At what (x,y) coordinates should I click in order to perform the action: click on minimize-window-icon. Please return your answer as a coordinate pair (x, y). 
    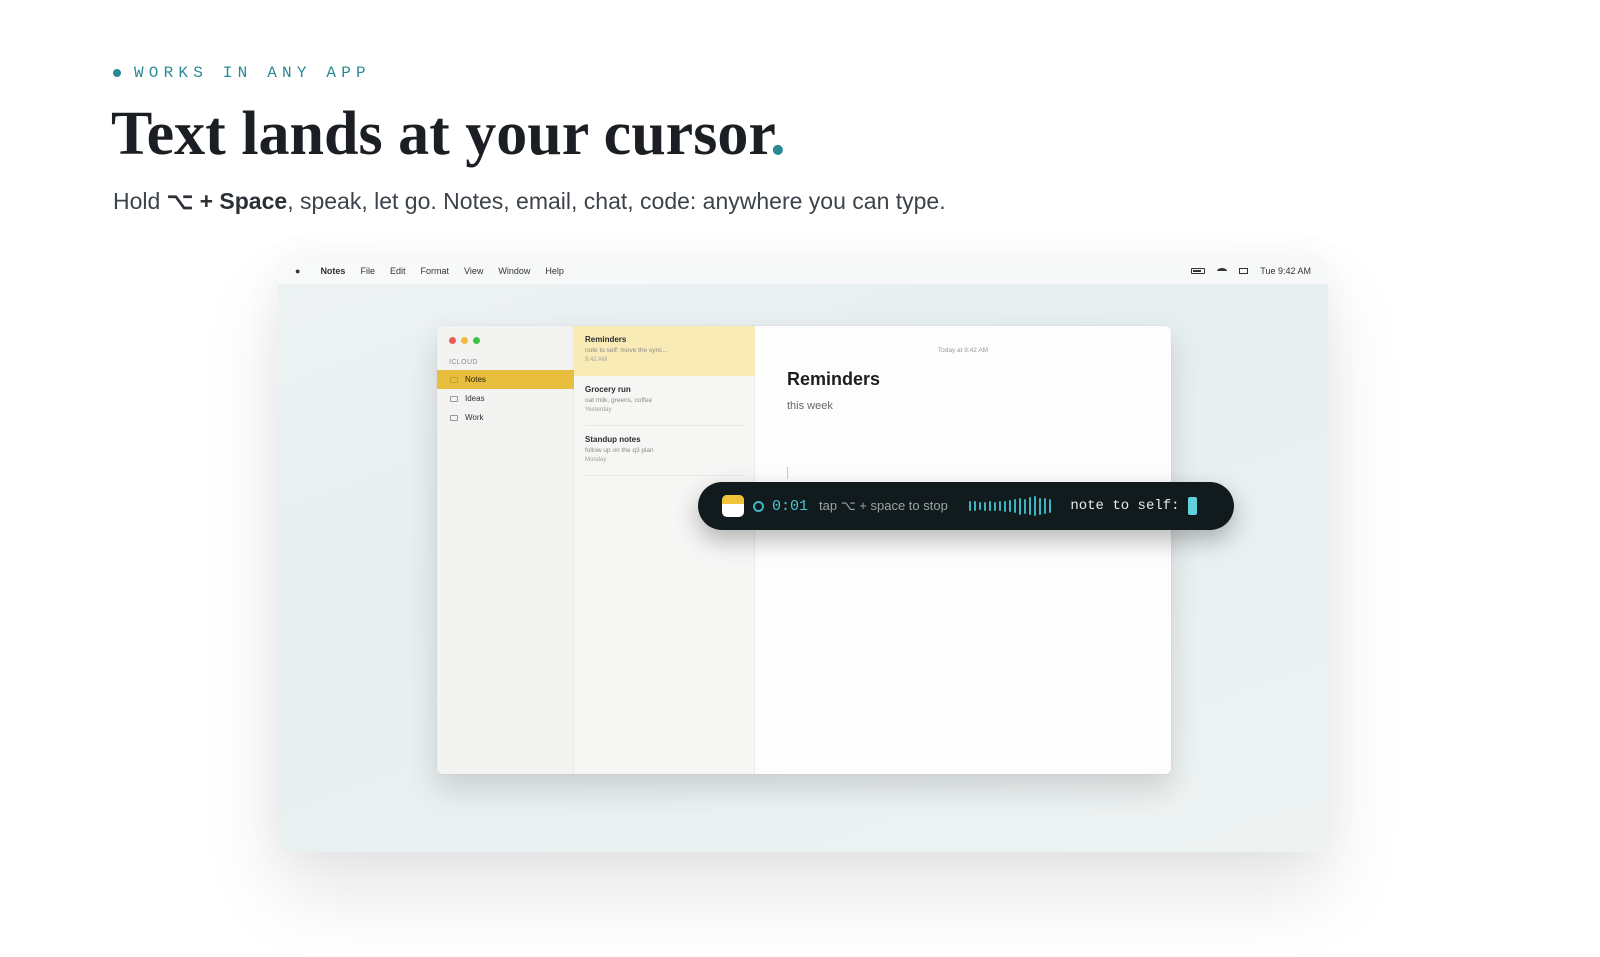
    Looking at the image, I should click on (464, 340).